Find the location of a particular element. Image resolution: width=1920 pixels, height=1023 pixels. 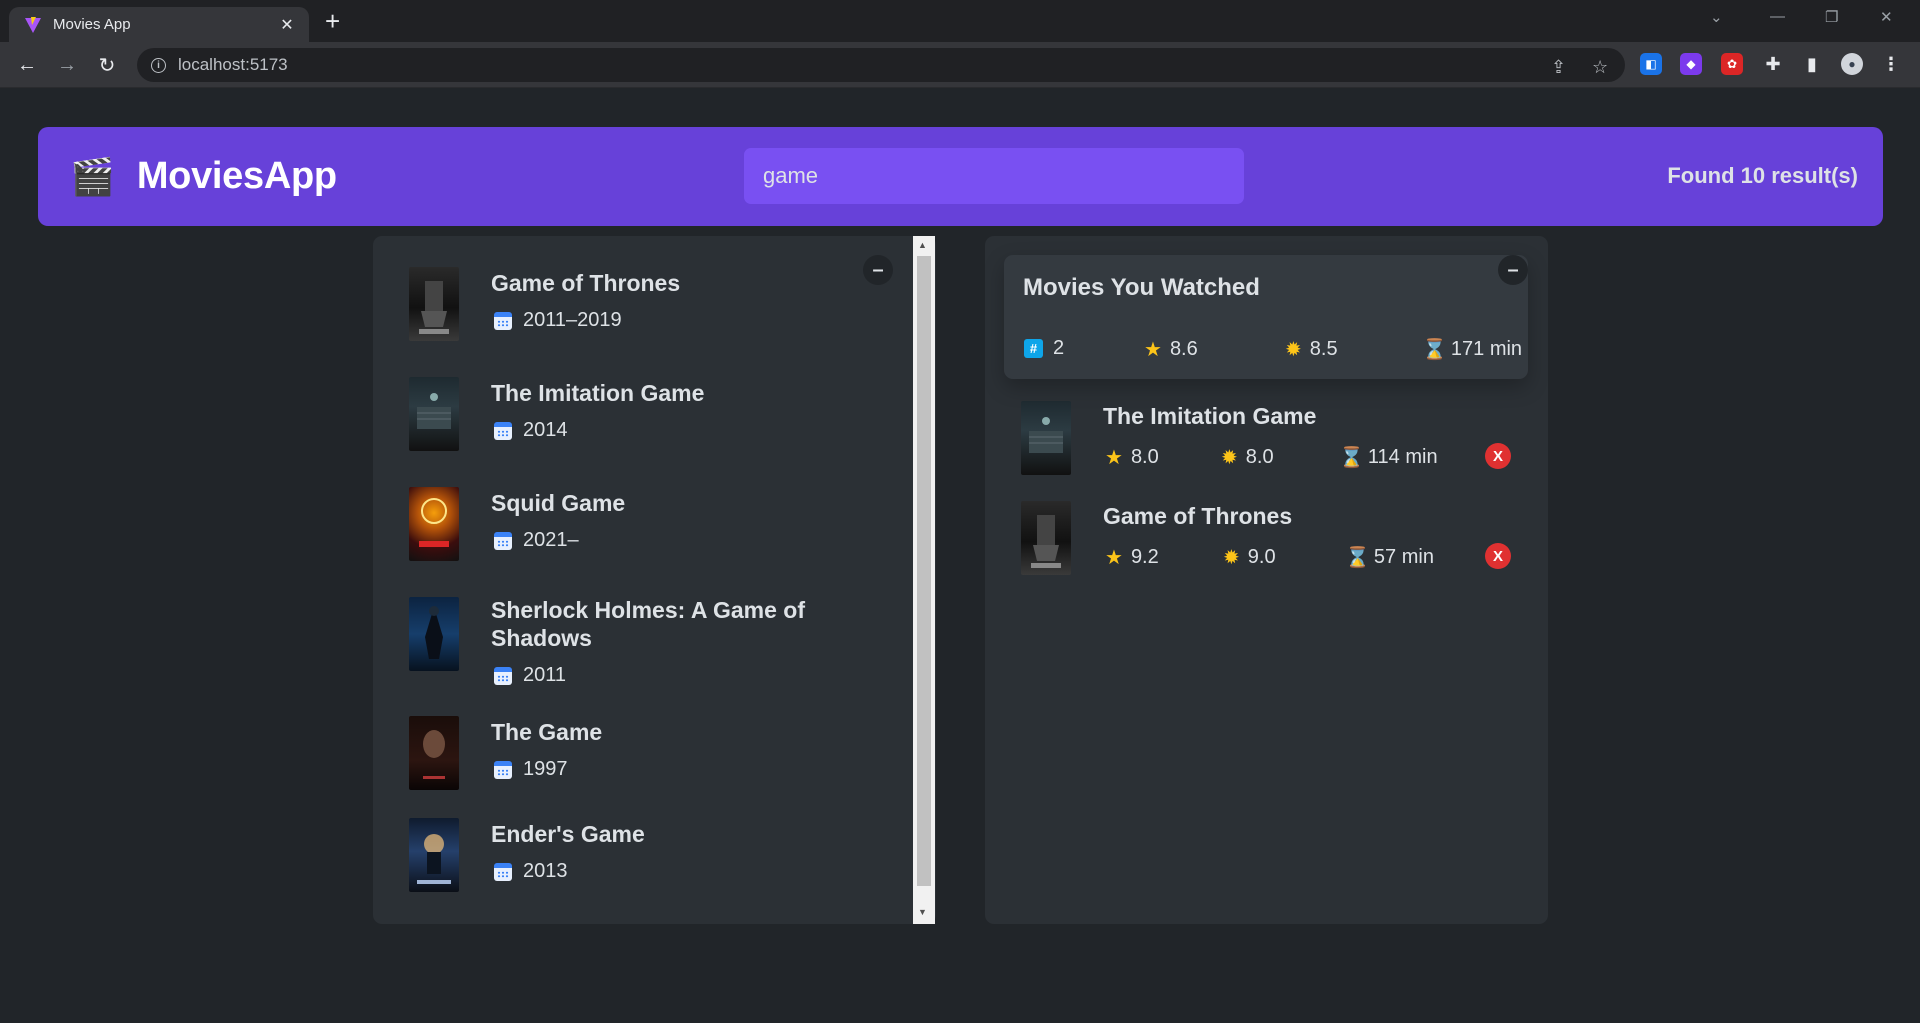

runtime-value: 57 min is located at coordinates (1403, 556).